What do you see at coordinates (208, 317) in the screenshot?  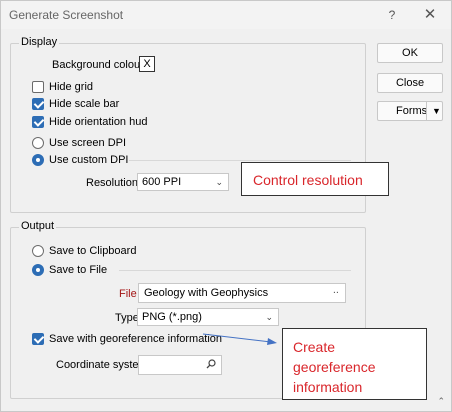 I see `type-dropdown: PNG (*.png) ⌄` at bounding box center [208, 317].